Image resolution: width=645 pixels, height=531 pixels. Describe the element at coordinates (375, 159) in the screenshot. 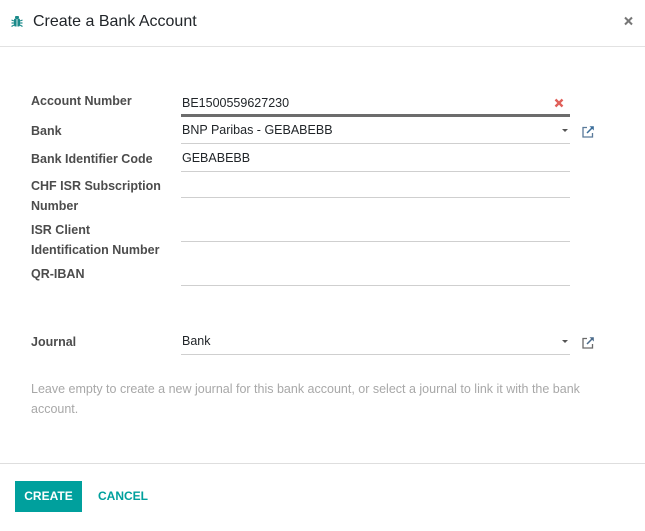

I see `bic-field: GEBABEBB` at that location.